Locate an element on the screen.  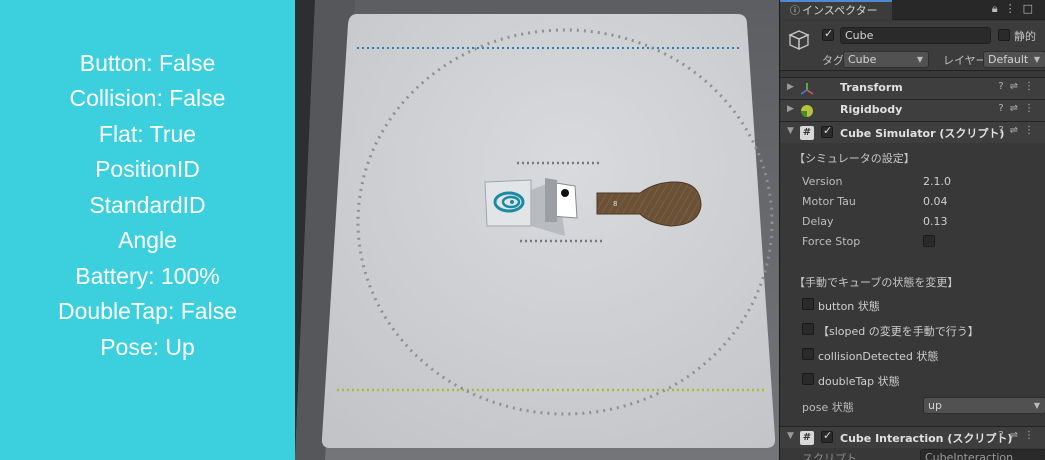
tab-window-controls: 🔒︎⋮□ is located at coordinates (1016, 9).